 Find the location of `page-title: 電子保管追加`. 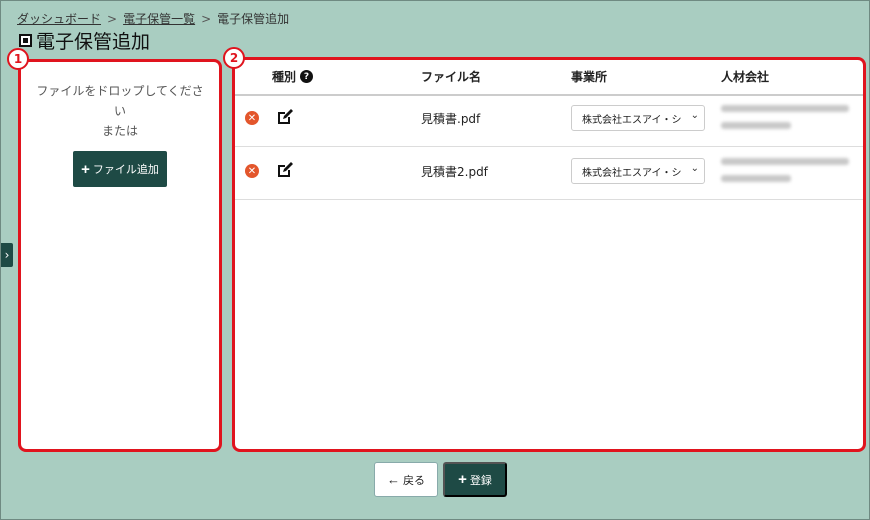

page-title: 電子保管追加 is located at coordinates (84, 40).